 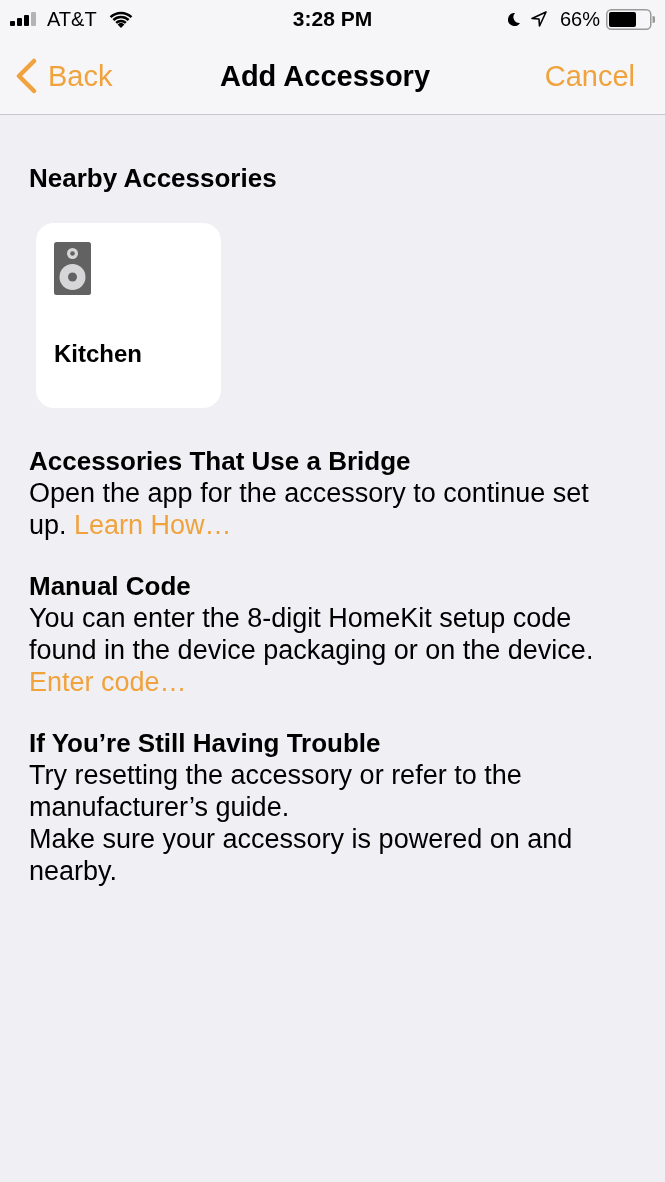 I want to click on back-button: Back, so click(x=64, y=76).